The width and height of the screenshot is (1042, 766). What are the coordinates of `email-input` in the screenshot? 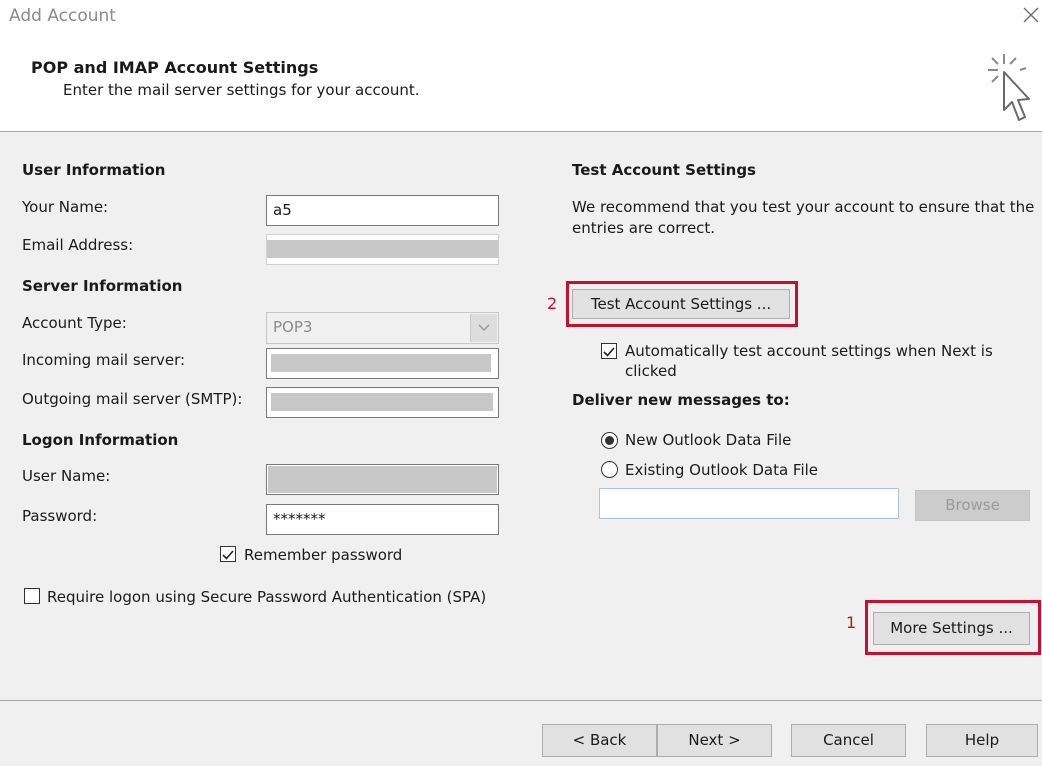 It's located at (382, 249).